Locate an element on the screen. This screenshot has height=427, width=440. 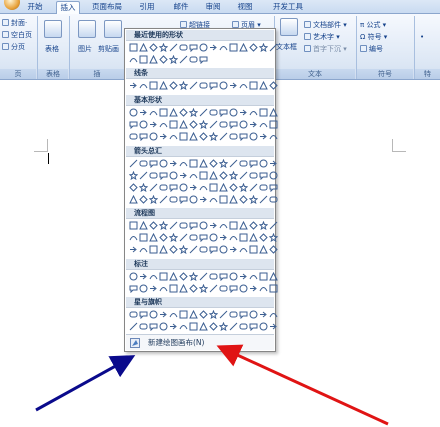
tab-home: 开始 is located at coordinates (35, 7).